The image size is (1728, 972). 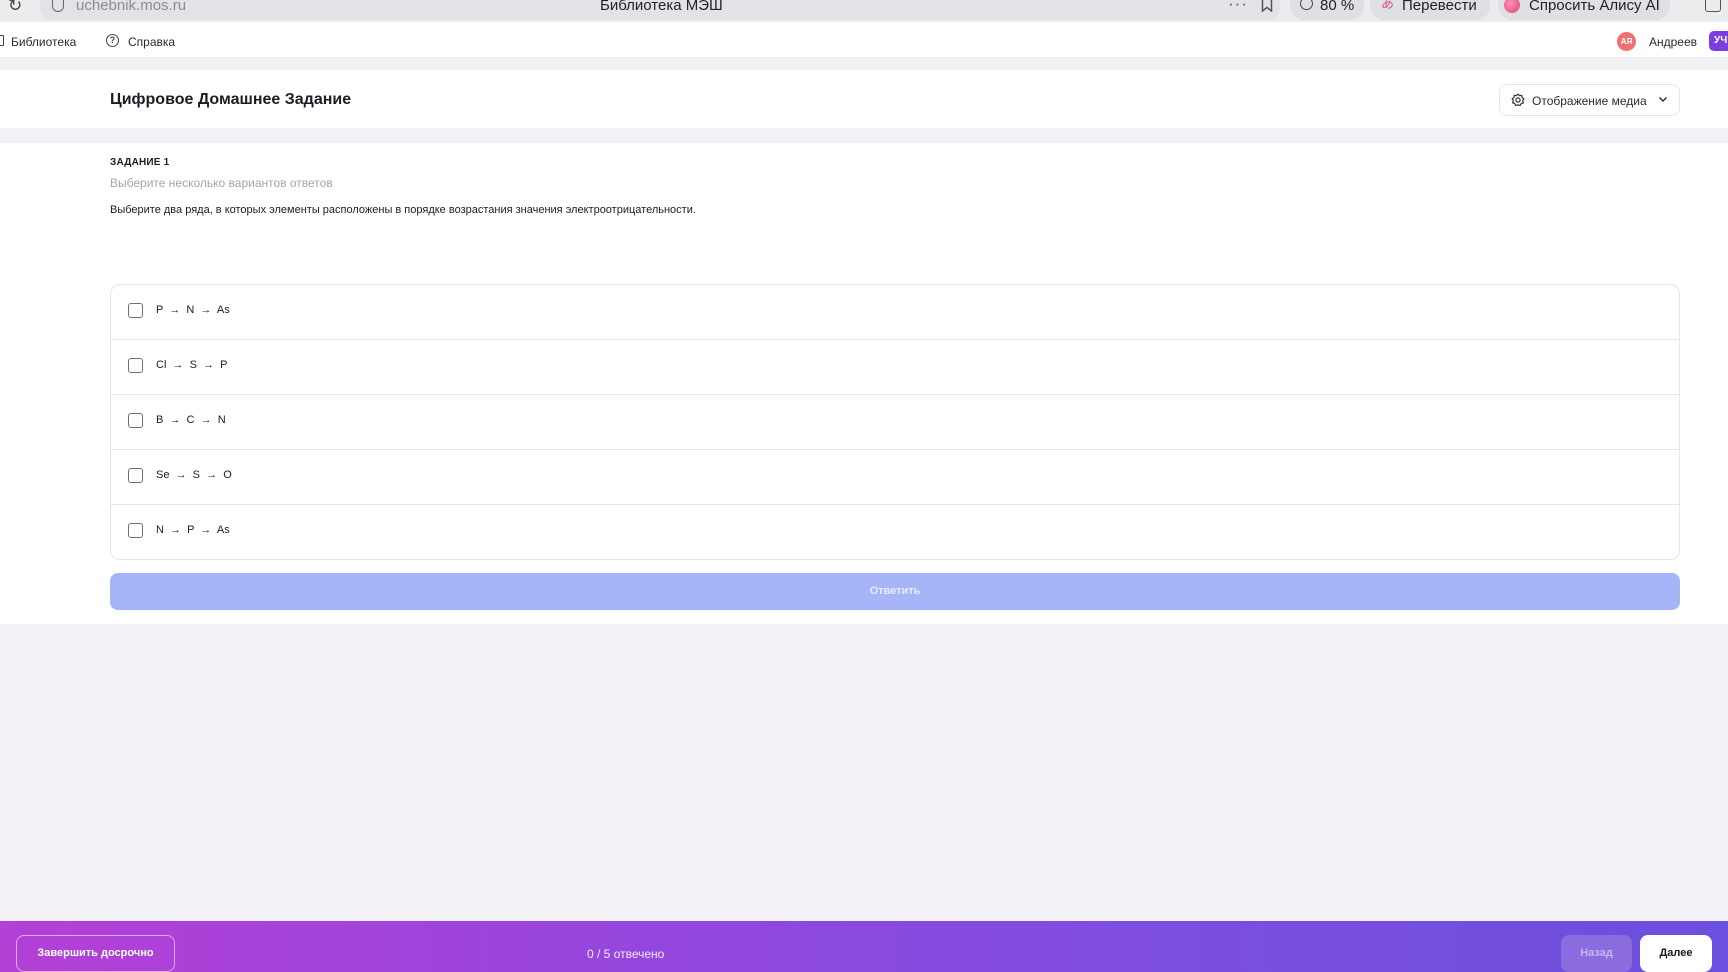 I want to click on media-display-dropdown: Отображение медиа, so click(x=1589, y=100).